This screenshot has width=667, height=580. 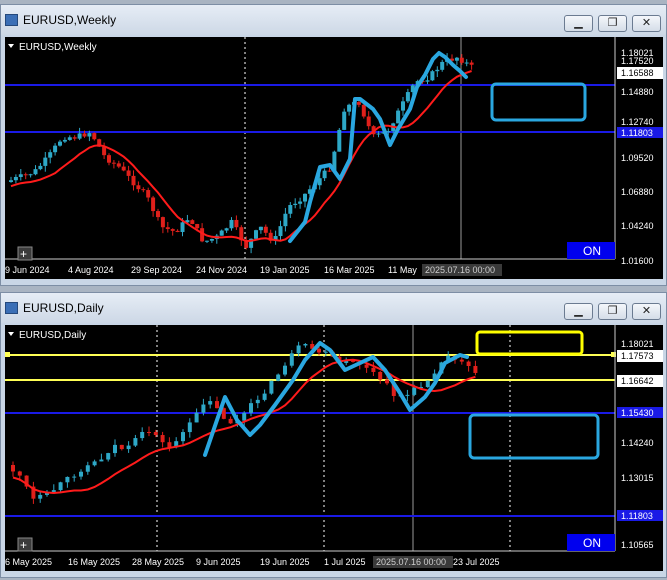 What do you see at coordinates (345, 562) in the screenshot?
I see `date-label: 1 Jul 2025` at bounding box center [345, 562].